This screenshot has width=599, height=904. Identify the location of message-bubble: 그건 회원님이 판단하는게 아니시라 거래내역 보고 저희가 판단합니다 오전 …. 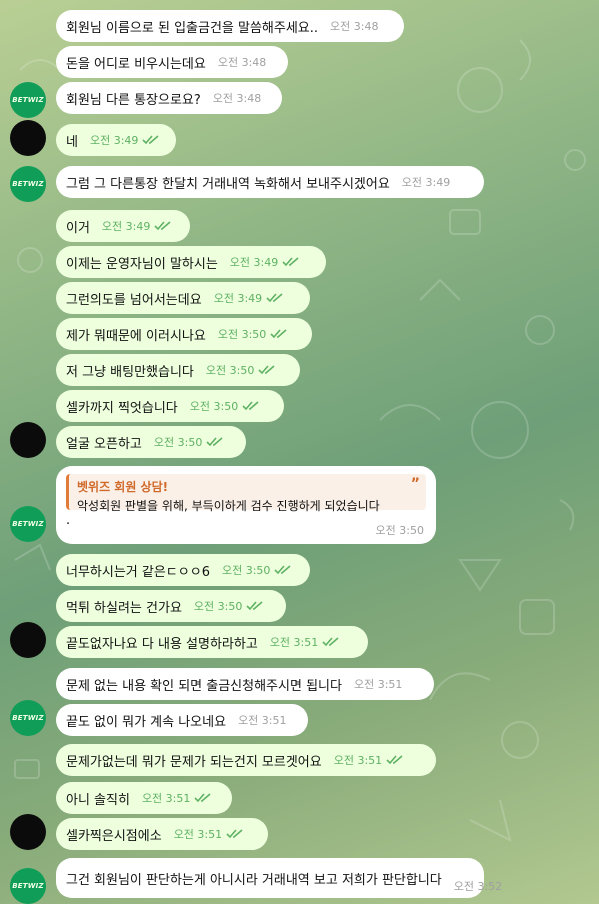
(279, 878).